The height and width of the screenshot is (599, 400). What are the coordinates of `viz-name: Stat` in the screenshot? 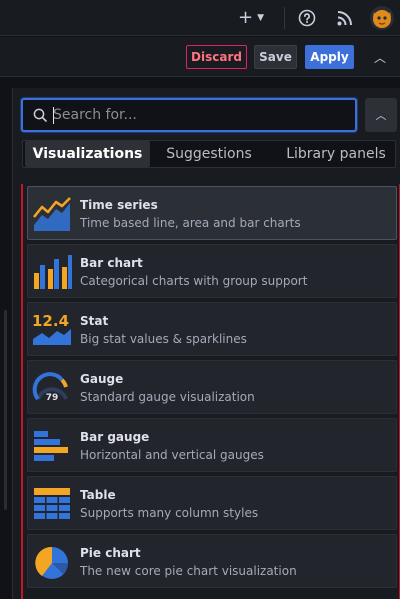 It's located at (94, 321).